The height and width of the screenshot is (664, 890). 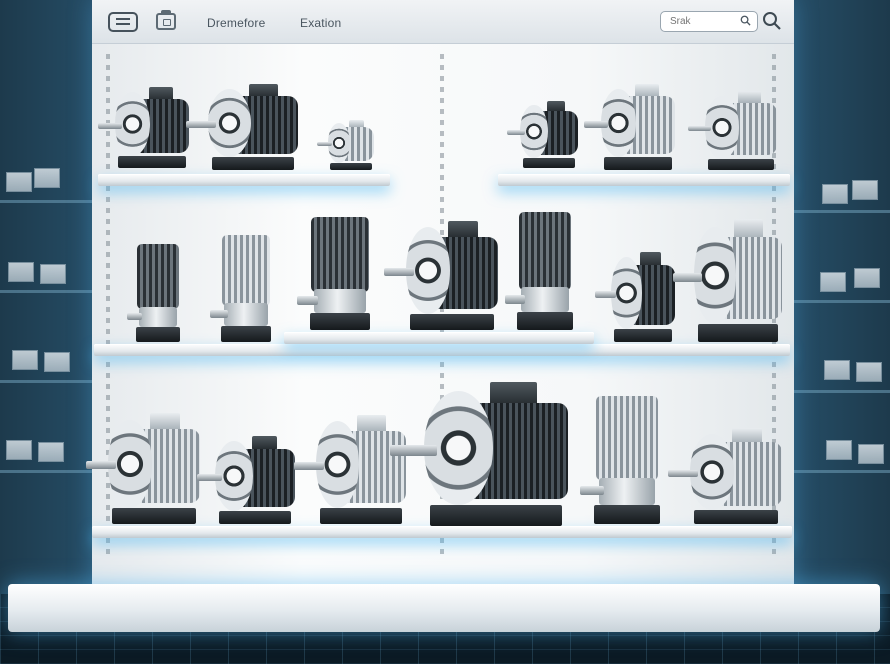 What do you see at coordinates (835, 300) in the screenshot?
I see `background-warehouse-right` at bounding box center [835, 300].